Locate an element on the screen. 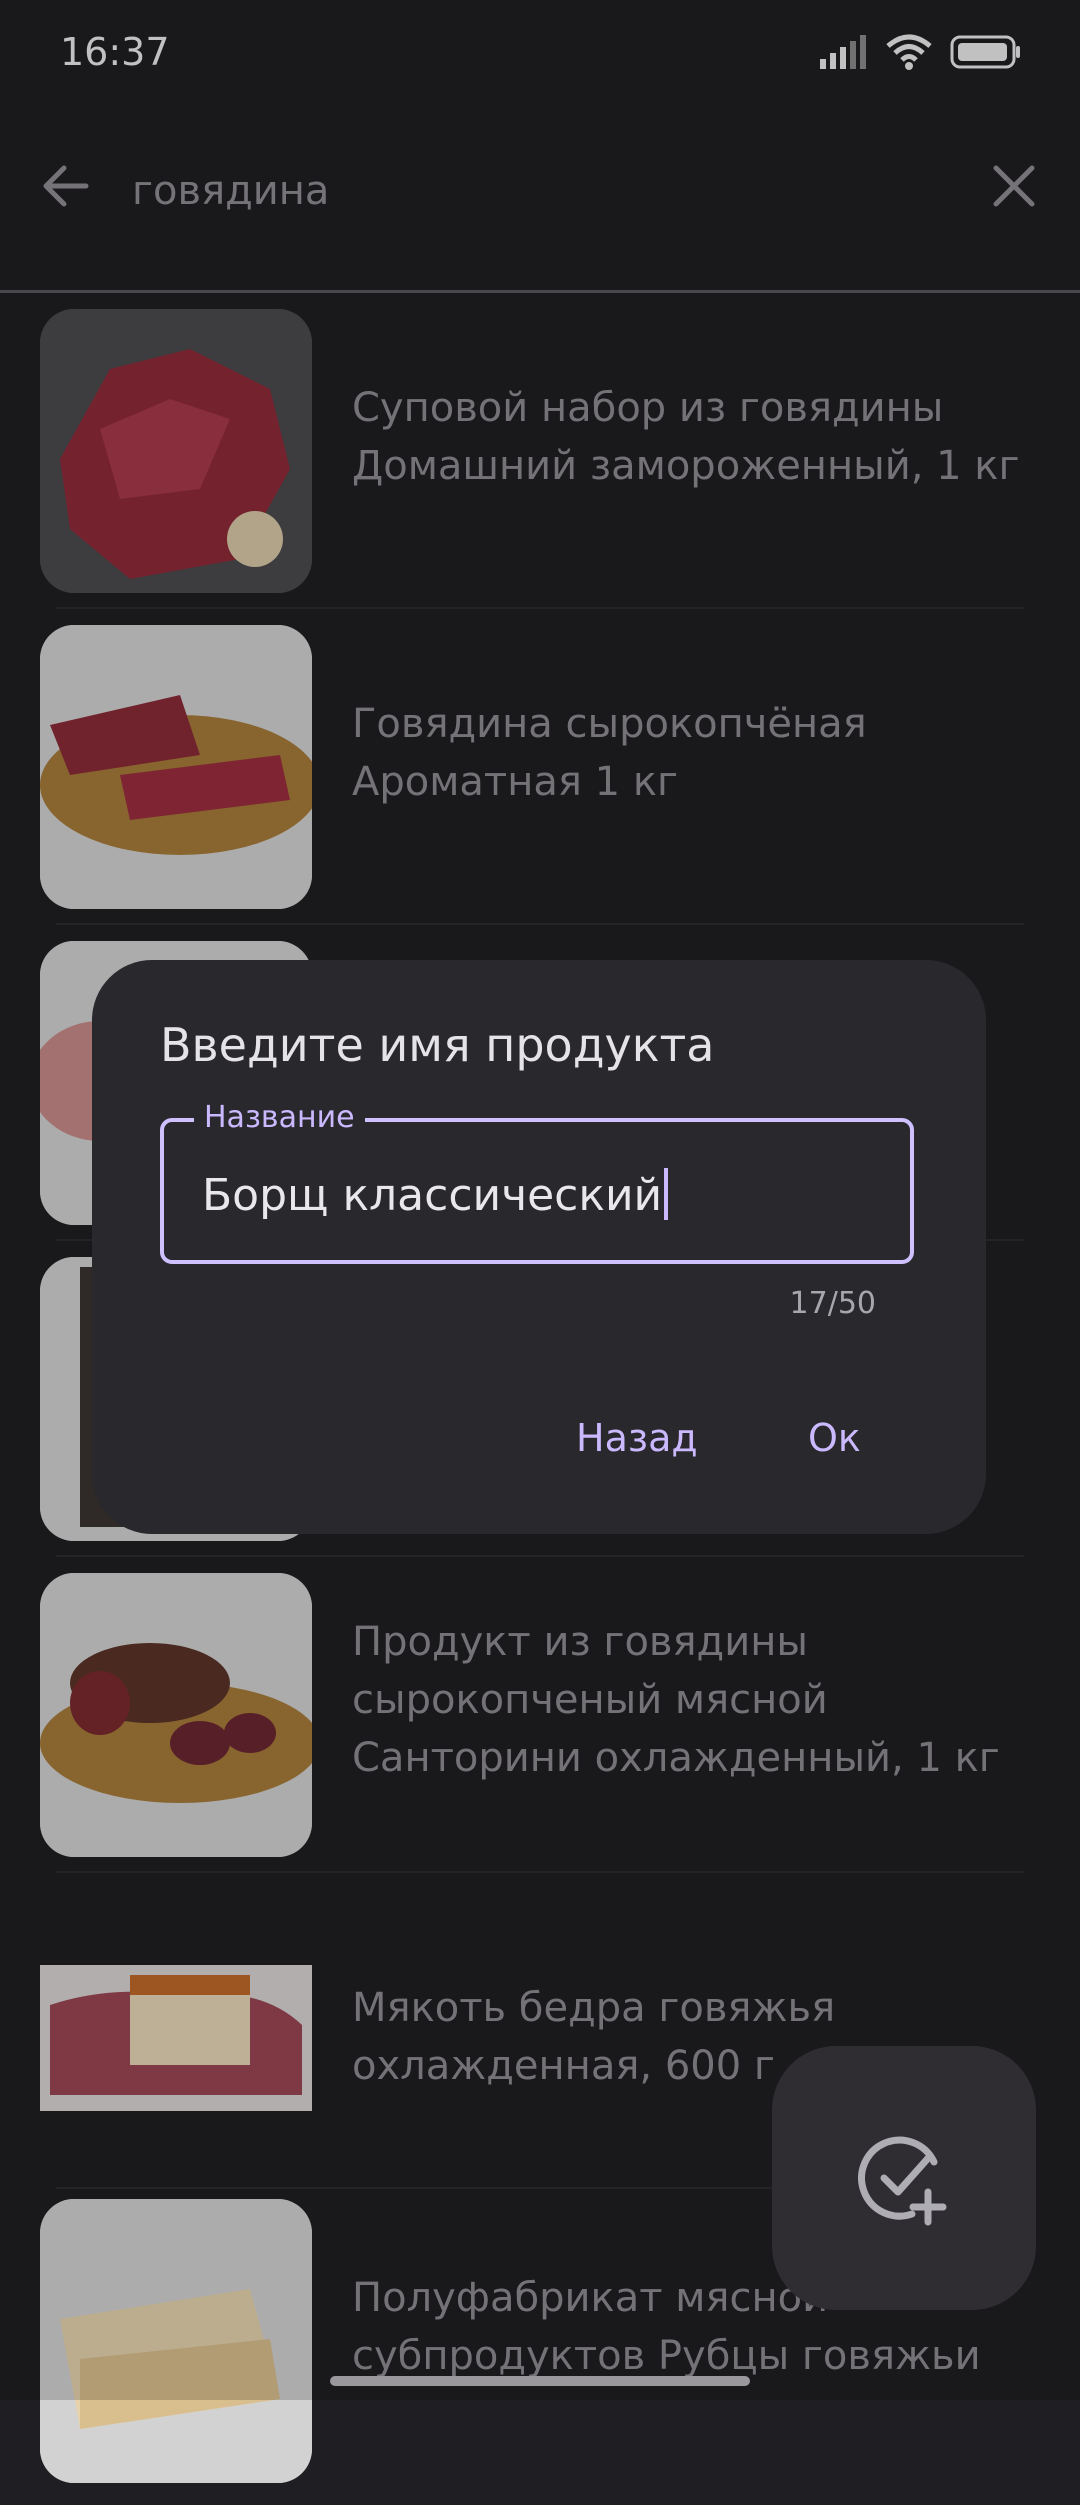 This screenshot has width=1080, height=2505. text-cursor is located at coordinates (666, 1194).